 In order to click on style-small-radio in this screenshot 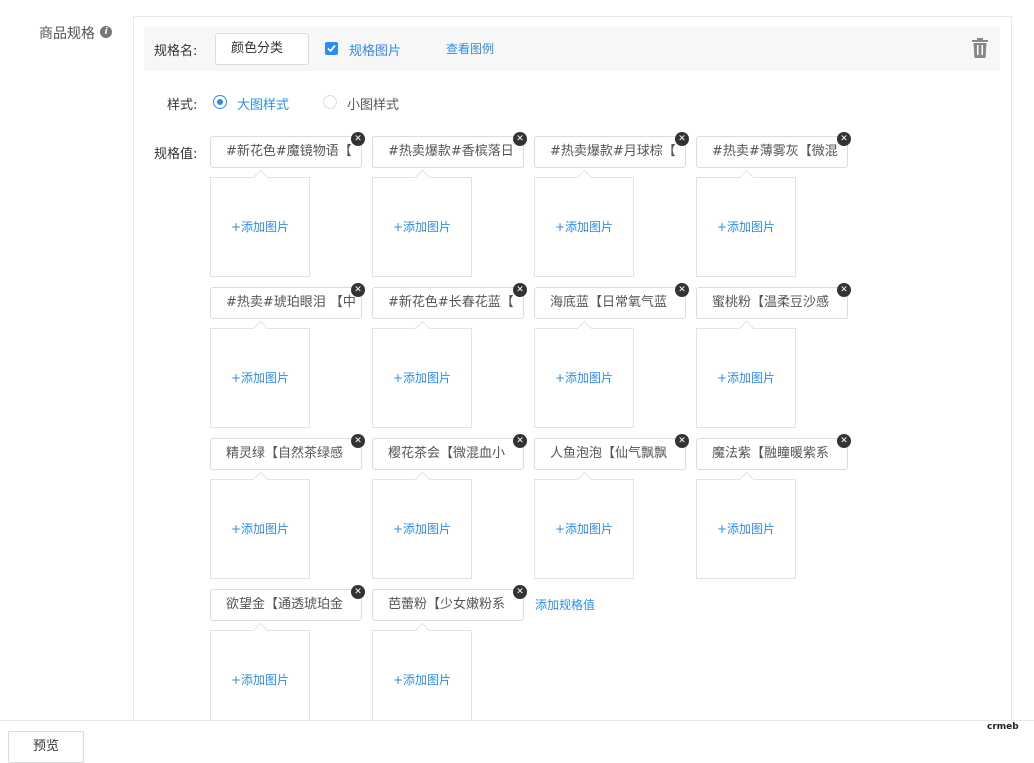, I will do `click(330, 102)`.